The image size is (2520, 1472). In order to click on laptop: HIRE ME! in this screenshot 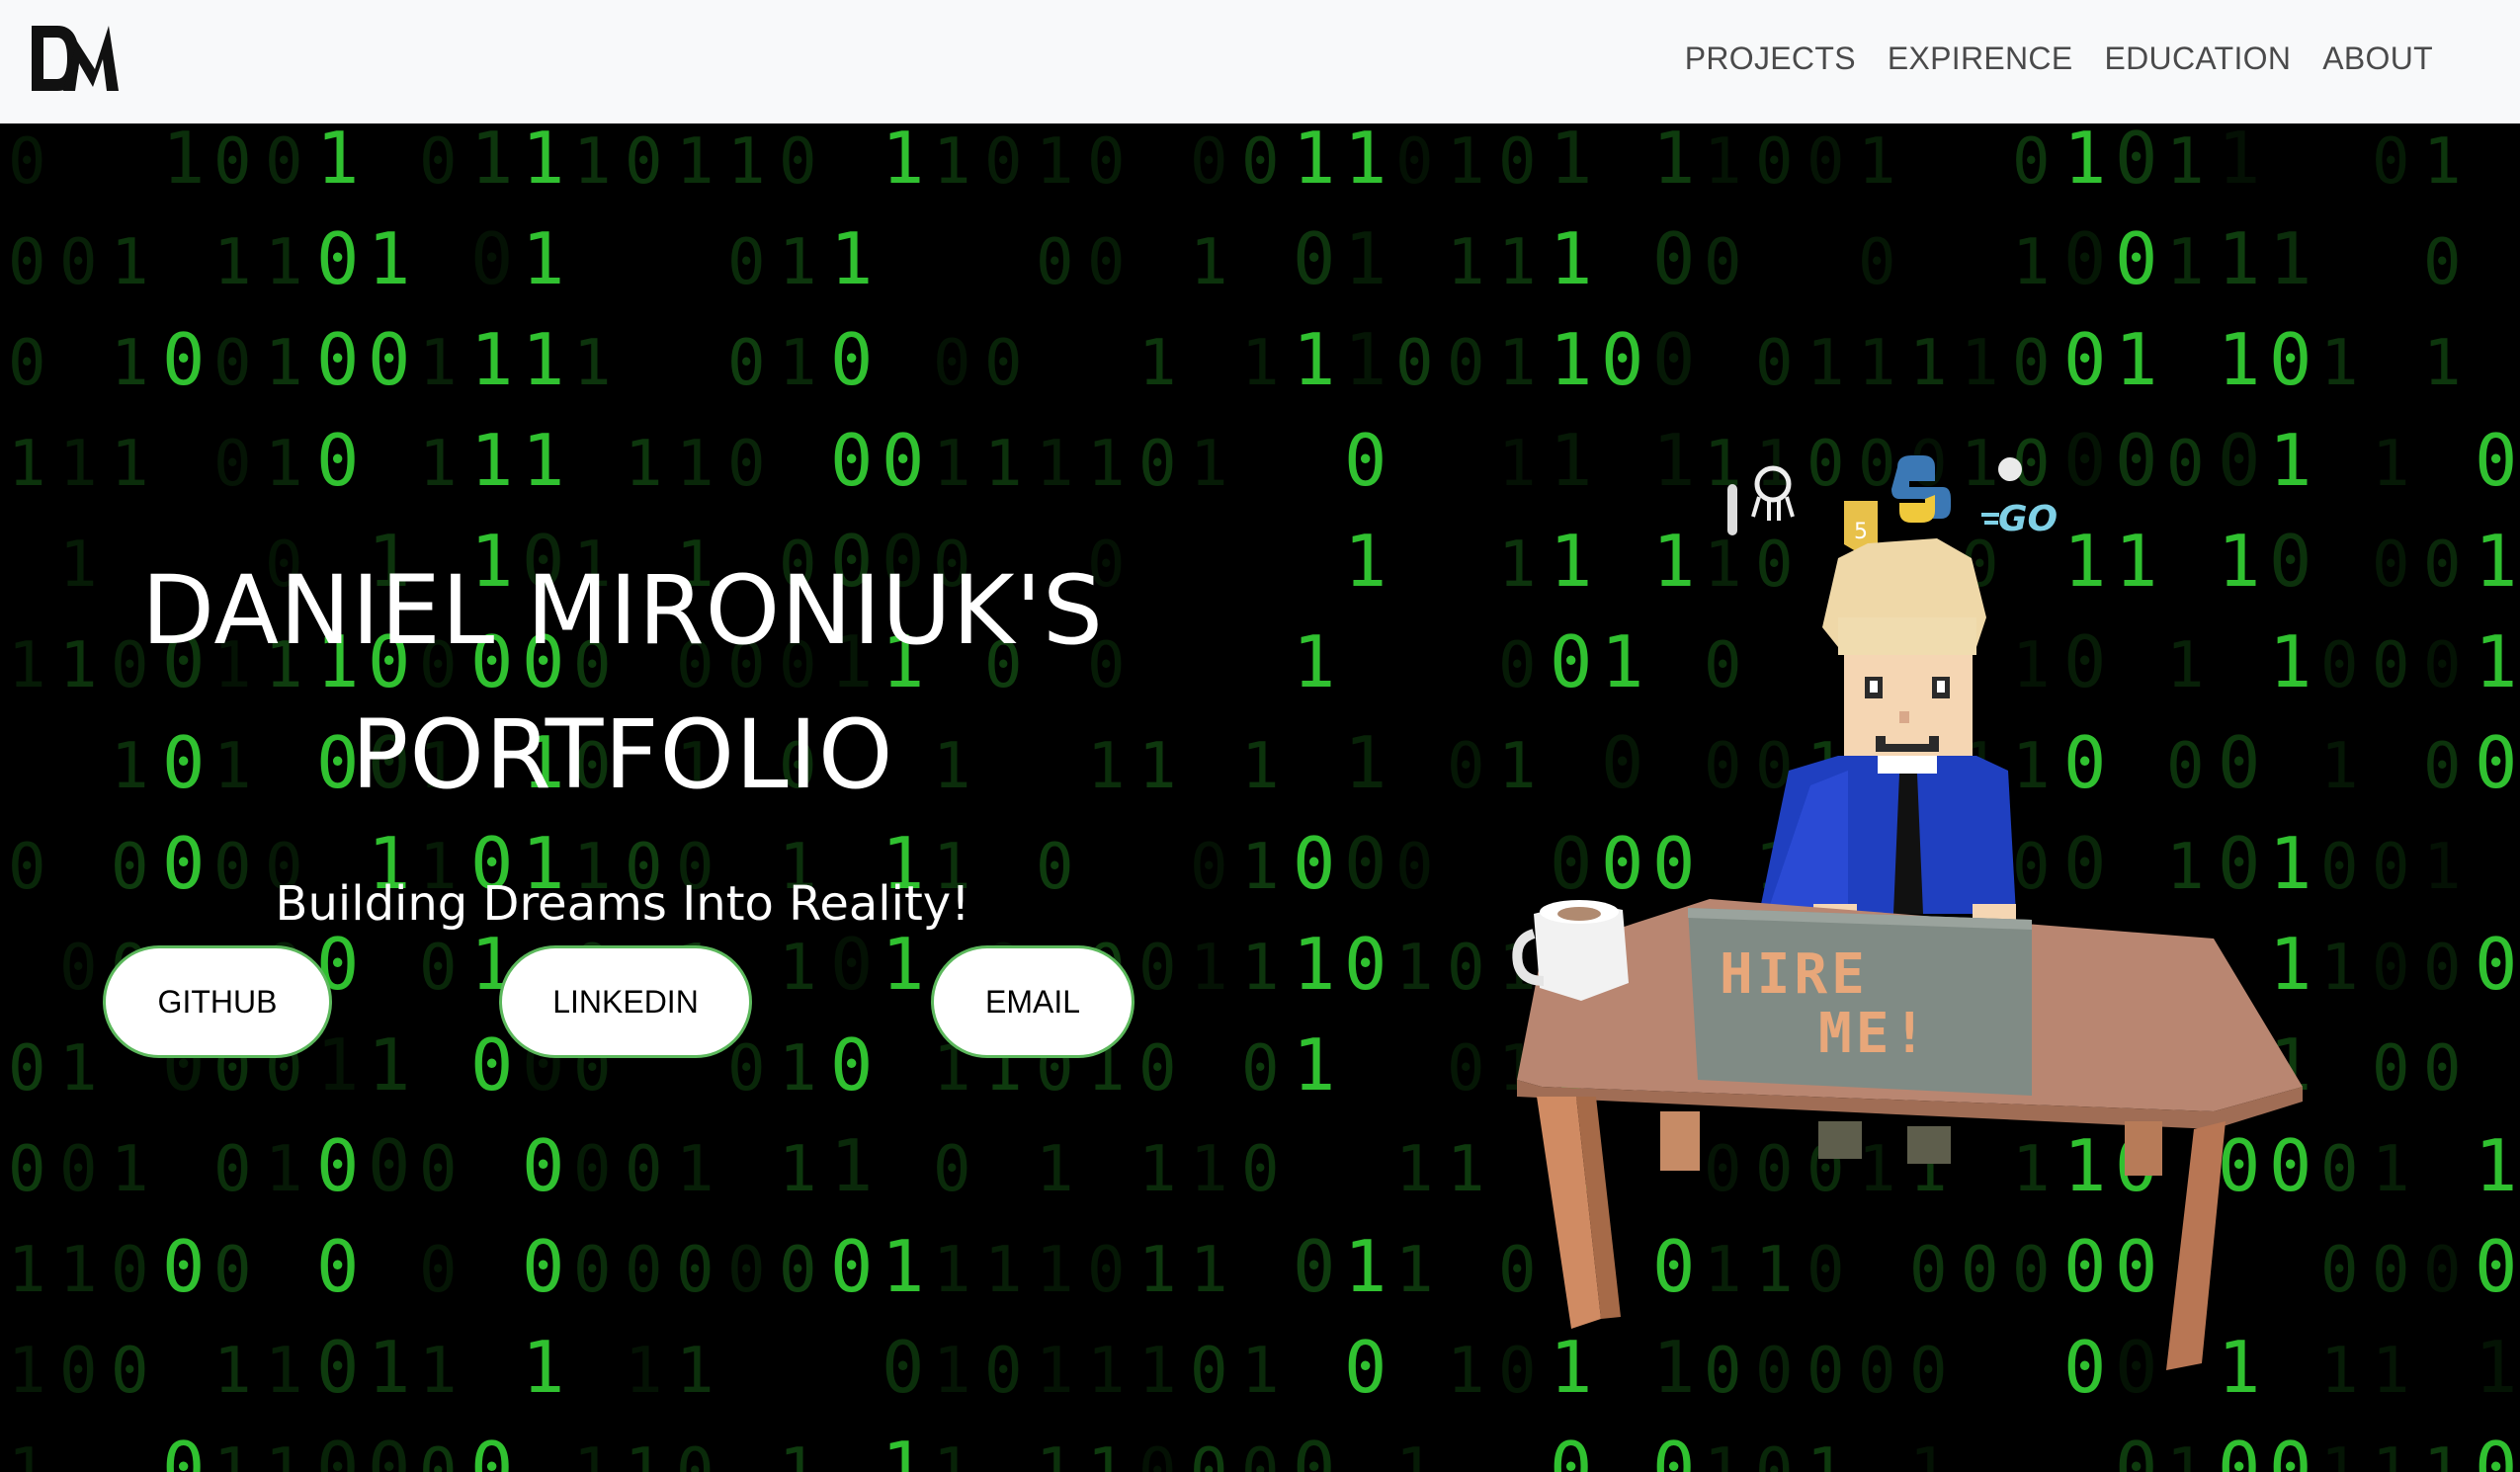, I will do `click(1860, 1002)`.